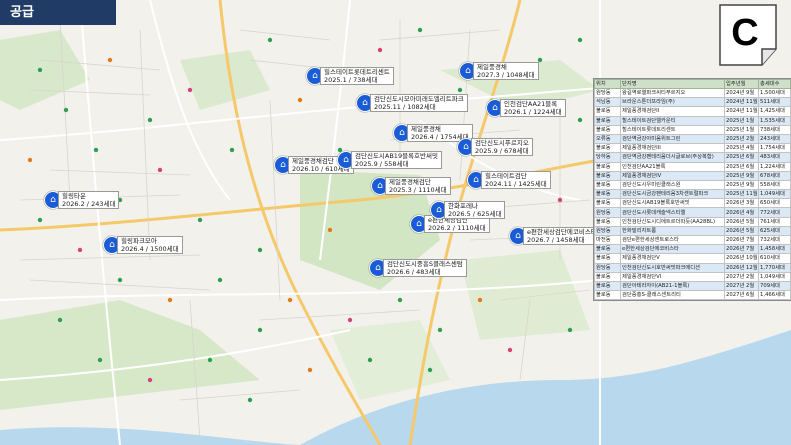  I want to click on table-cell-units: 483세대, so click(774, 157).